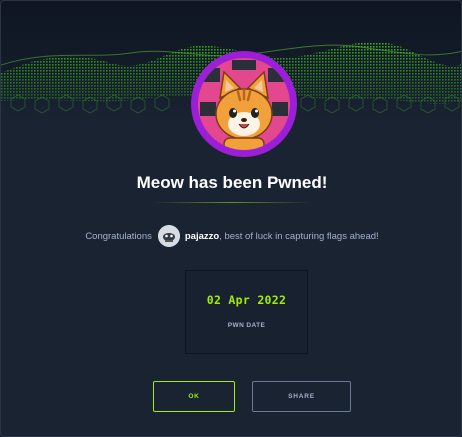 This screenshot has height=437, width=462. What do you see at coordinates (246, 300) in the screenshot?
I see `pwn-date-value: 02 Apr 2022` at bounding box center [246, 300].